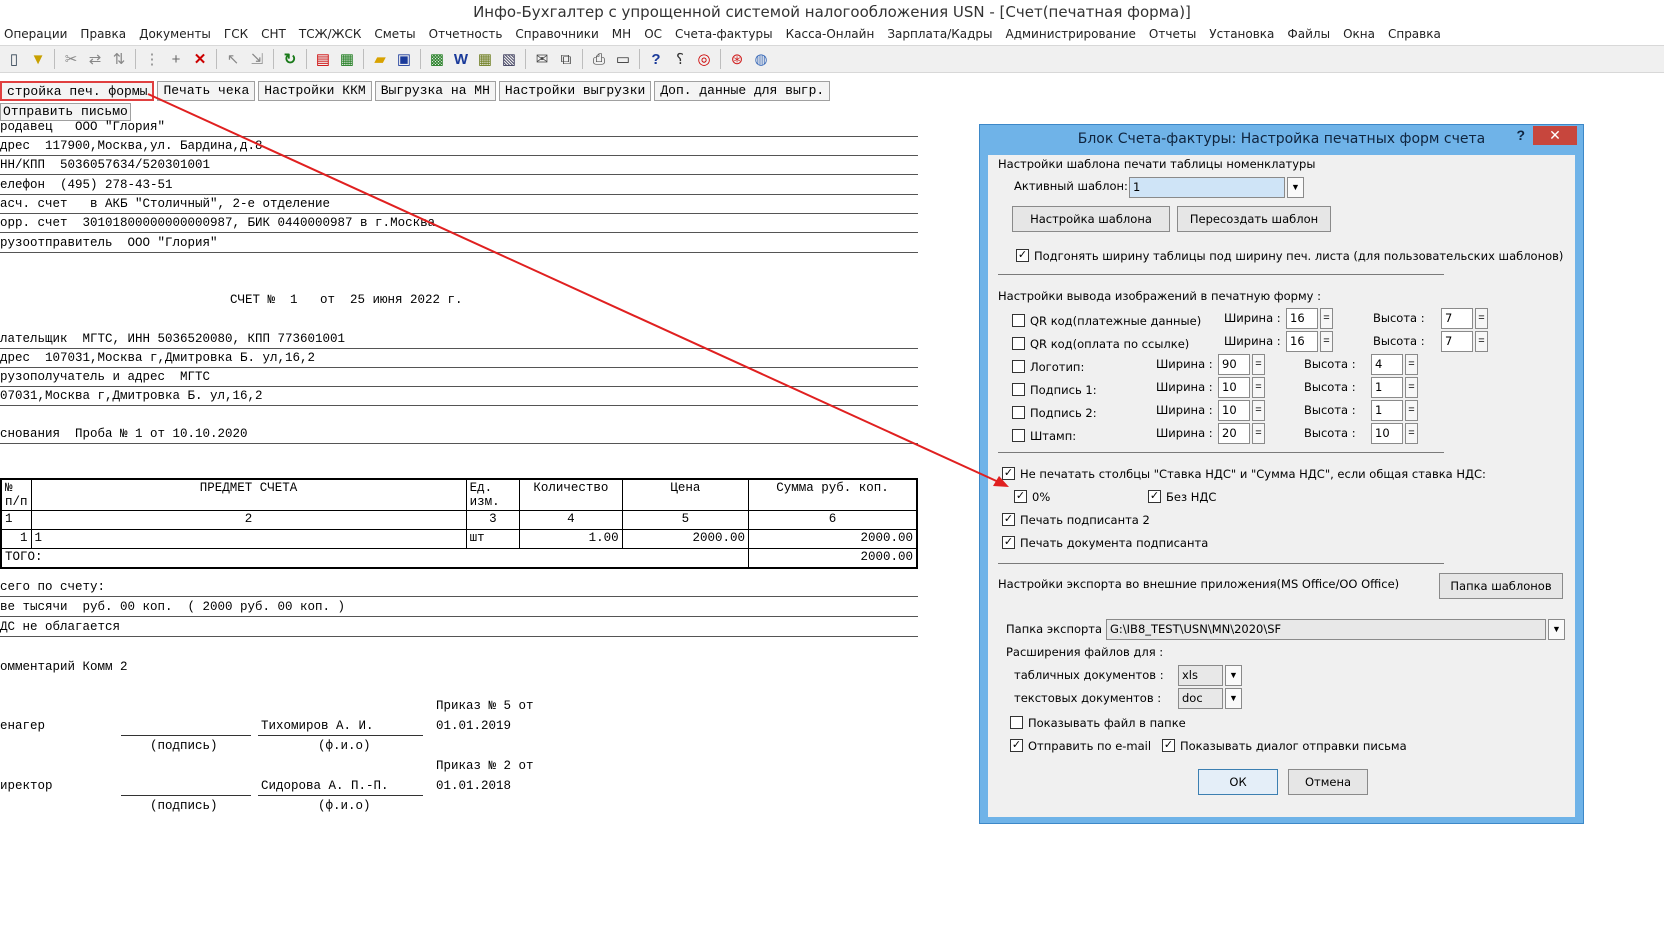  Describe the element at coordinates (1411, 410) in the screenshot. I see `signature2-height-eq: =` at that location.